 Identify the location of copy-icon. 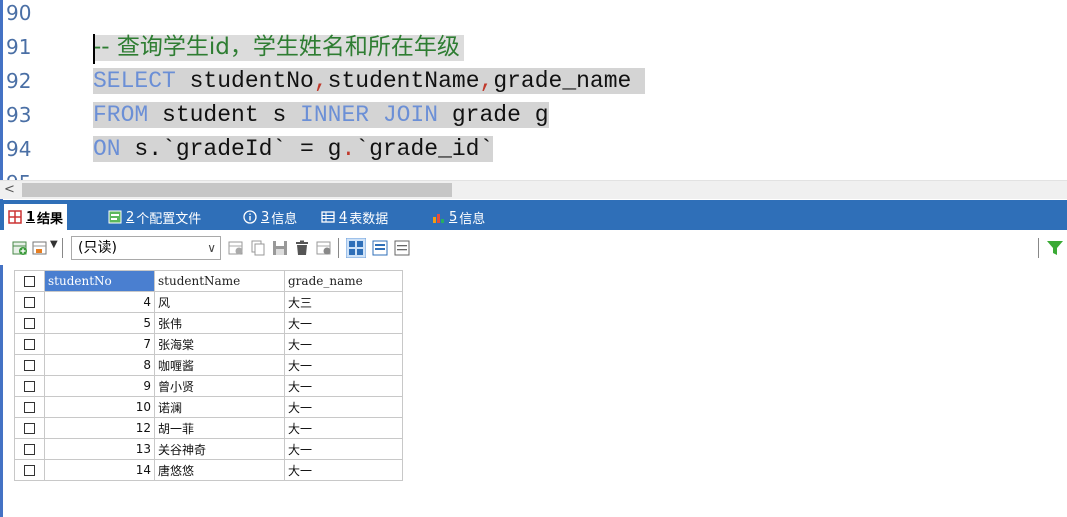
(258, 248).